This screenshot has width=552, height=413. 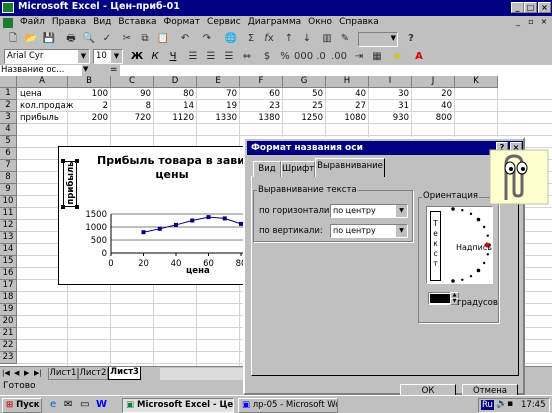 I want to click on vertical-select: по центру ▼, so click(x=369, y=231).